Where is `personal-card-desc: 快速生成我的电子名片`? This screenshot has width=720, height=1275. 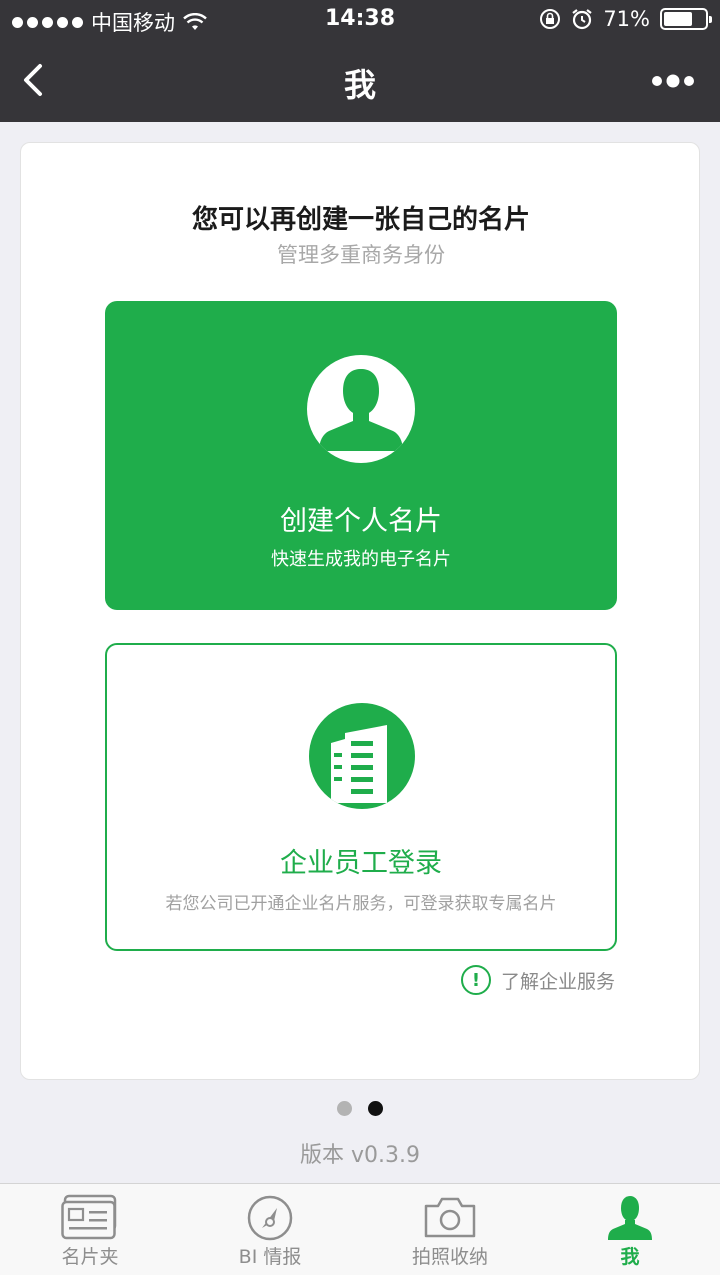 personal-card-desc: 快速生成我的电子名片 is located at coordinates (361, 559).